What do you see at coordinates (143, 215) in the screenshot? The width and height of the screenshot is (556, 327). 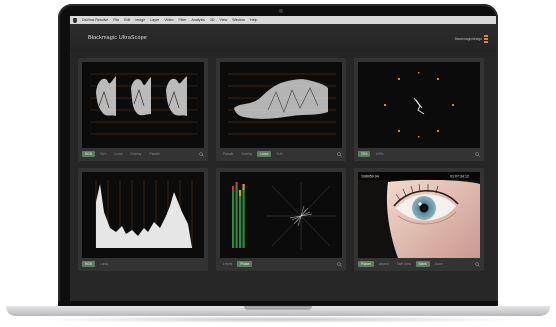 I see `histogram-display` at bounding box center [143, 215].